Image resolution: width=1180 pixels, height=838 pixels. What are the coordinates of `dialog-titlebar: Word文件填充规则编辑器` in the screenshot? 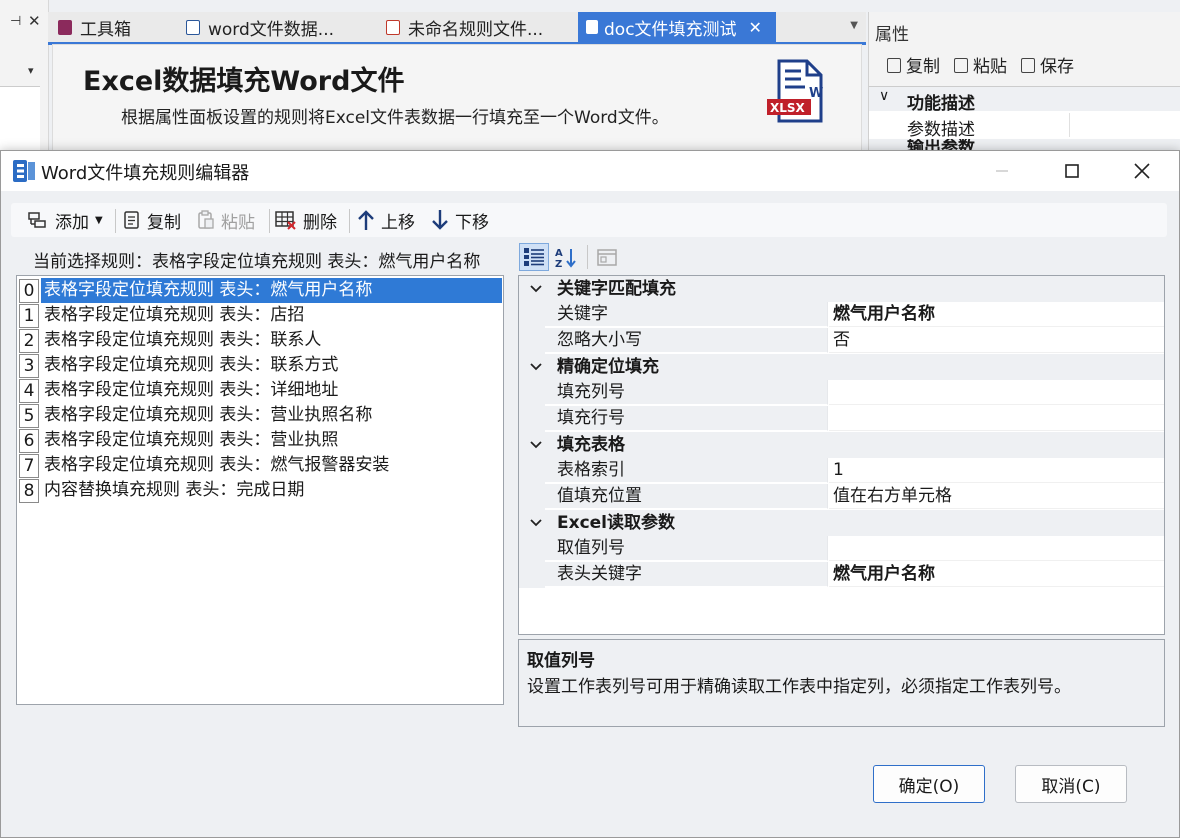 It's located at (590, 171).